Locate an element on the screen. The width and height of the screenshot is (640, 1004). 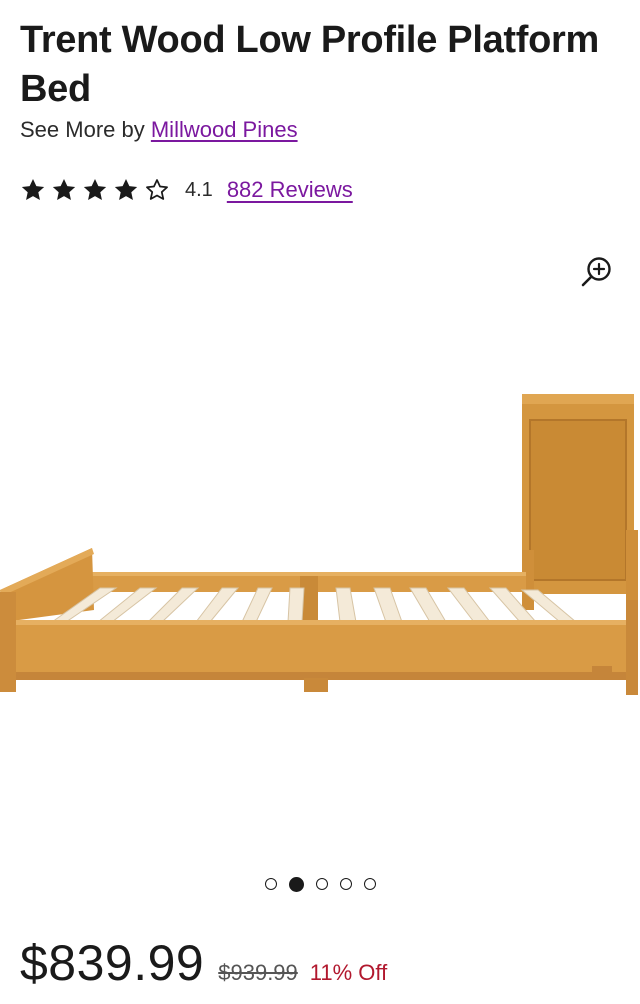
see-more-by: See More by Millwood Pines is located at coordinates (159, 130).